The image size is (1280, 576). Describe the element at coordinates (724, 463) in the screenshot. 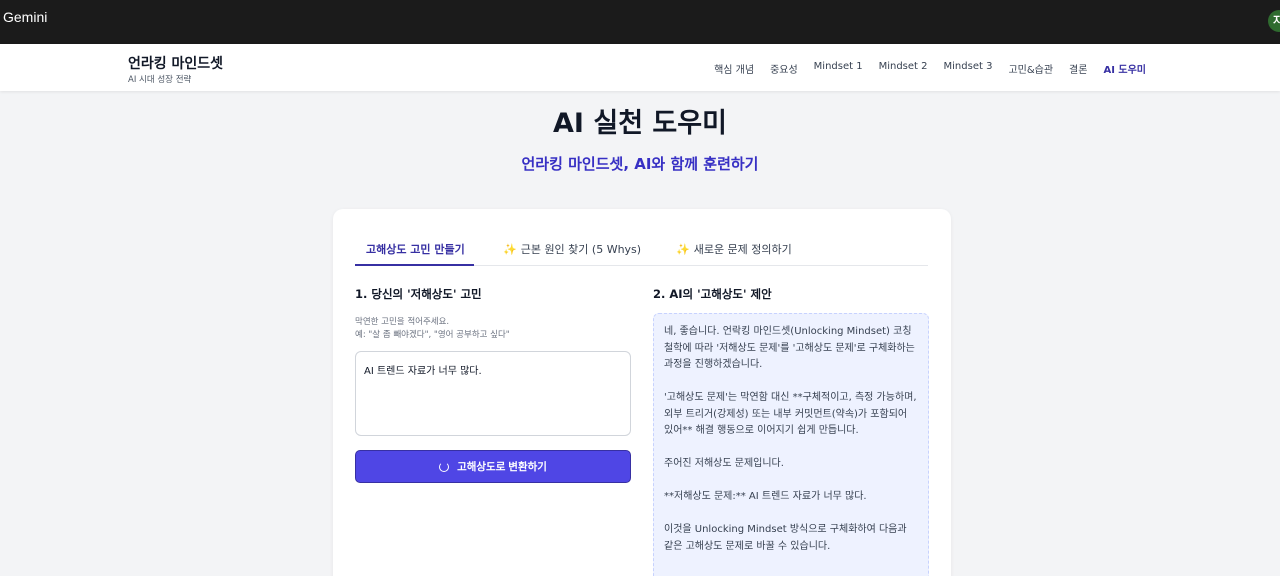

I see `ai-paragraph: 주어진 저해상도 문제입니다.` at that location.